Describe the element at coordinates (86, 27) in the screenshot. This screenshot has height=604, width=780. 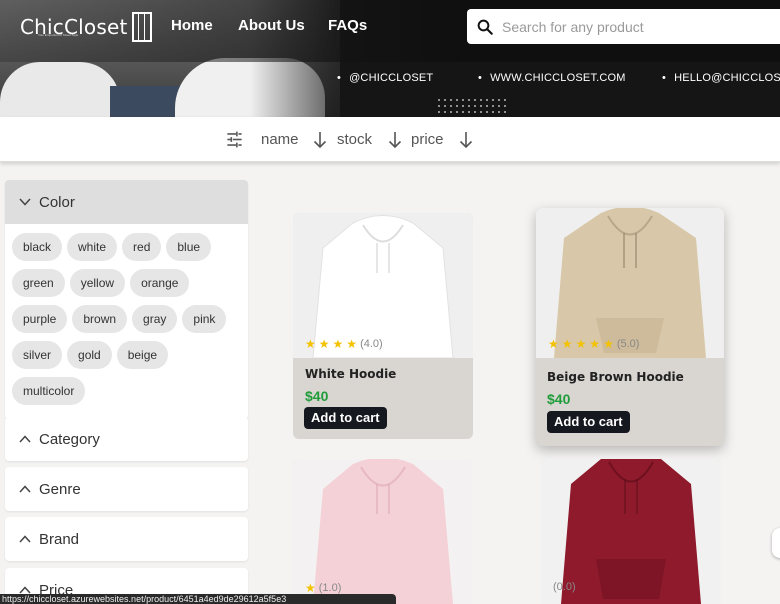
I see `logo: ChicCloset` at that location.